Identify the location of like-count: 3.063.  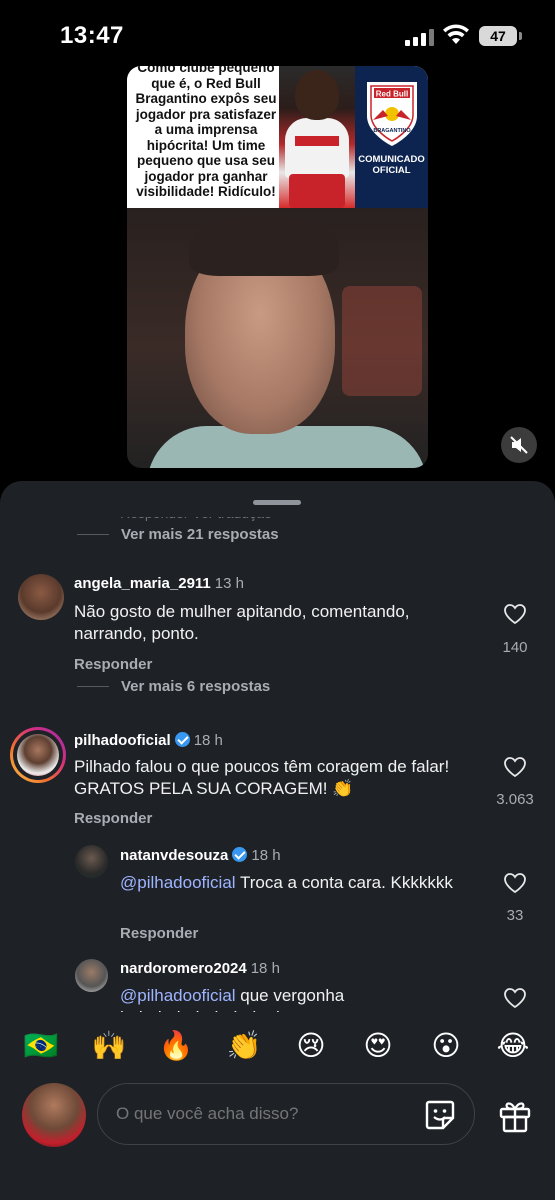
(515, 799).